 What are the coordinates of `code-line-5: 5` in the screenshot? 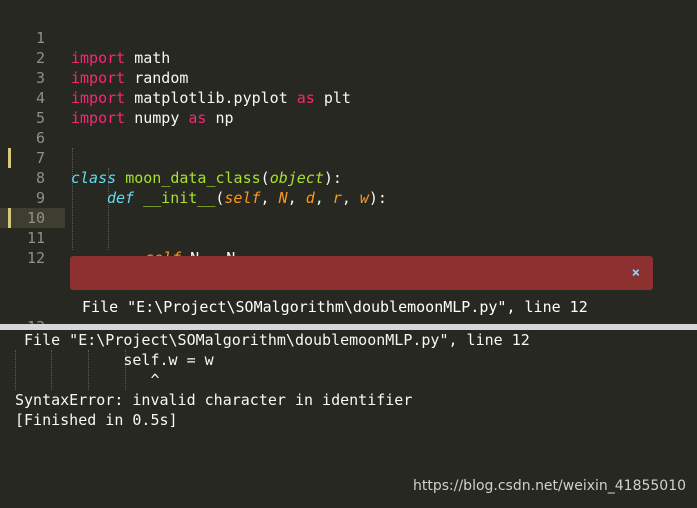 It's located at (348, 107).